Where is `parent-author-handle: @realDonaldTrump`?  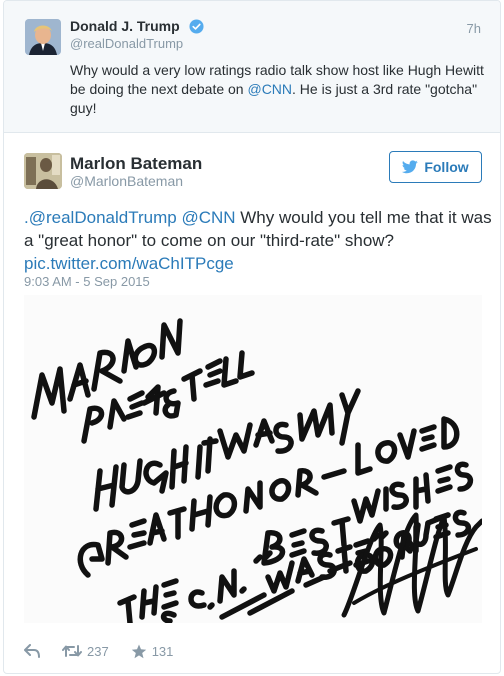
parent-author-handle: @realDonaldTrump is located at coordinates (126, 43).